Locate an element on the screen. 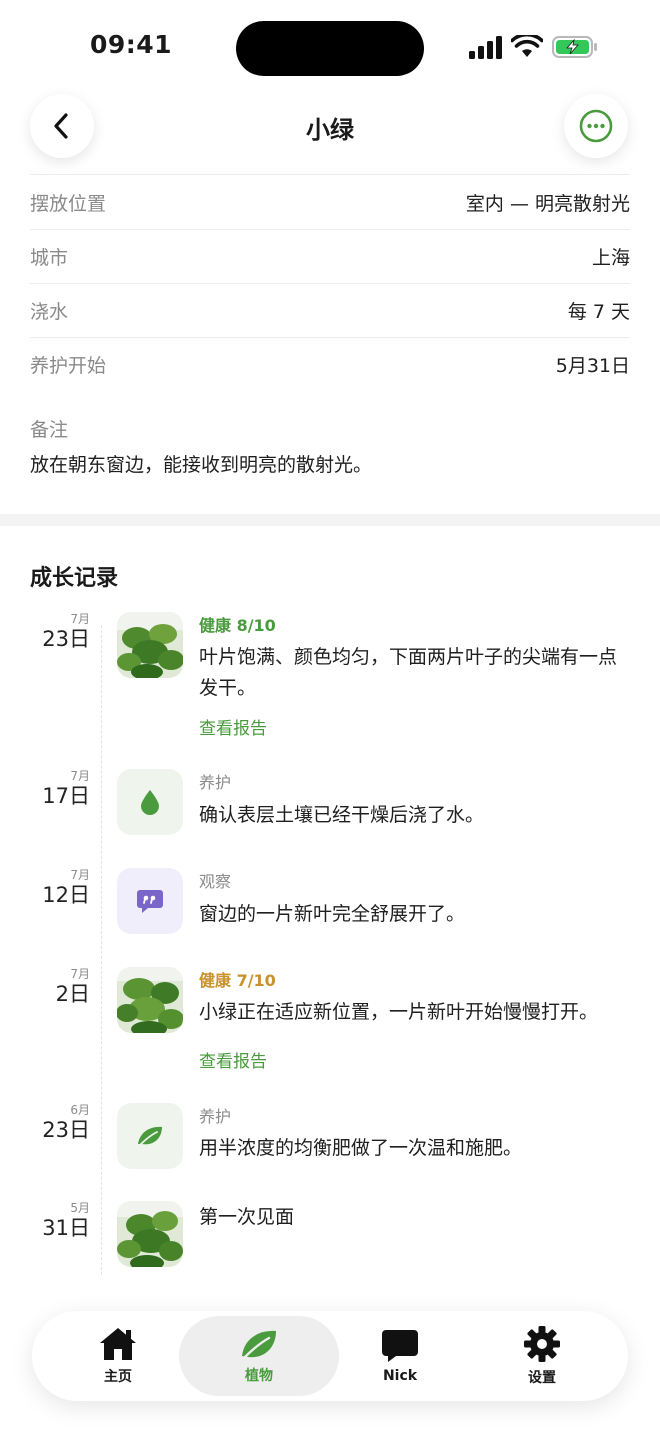  home-icon is located at coordinates (118, 1344).